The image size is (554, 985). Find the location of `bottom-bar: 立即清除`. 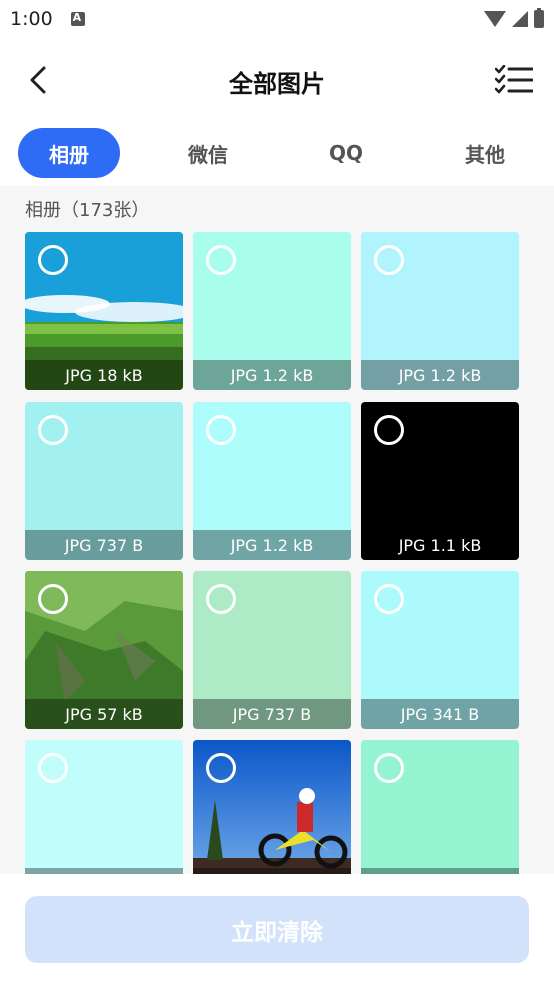

bottom-bar: 立即清除 is located at coordinates (277, 929).